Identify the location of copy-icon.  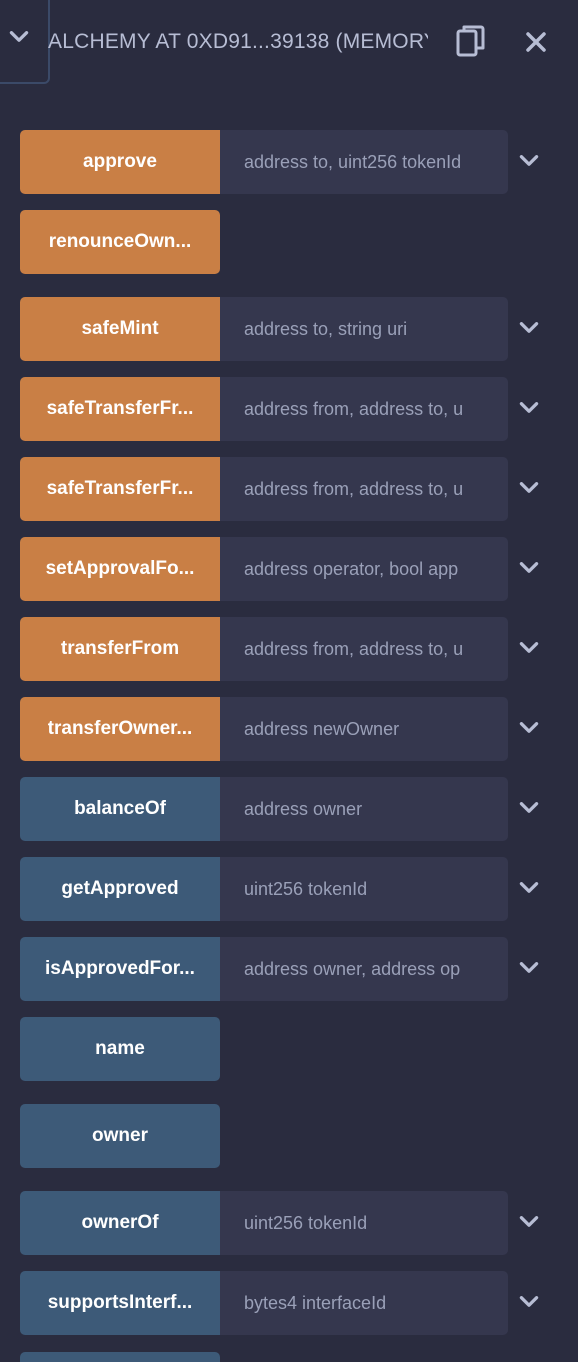
(471, 41).